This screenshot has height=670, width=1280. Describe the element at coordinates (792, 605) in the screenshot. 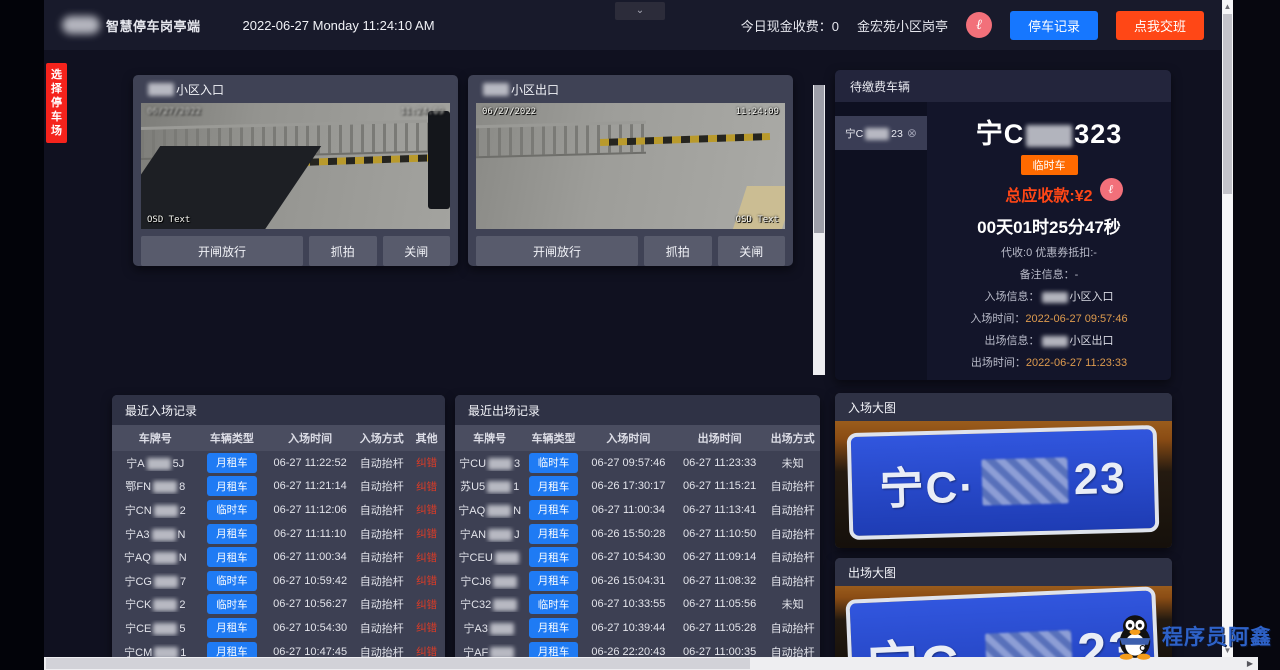

I see `table-cell-mode: 未知` at that location.